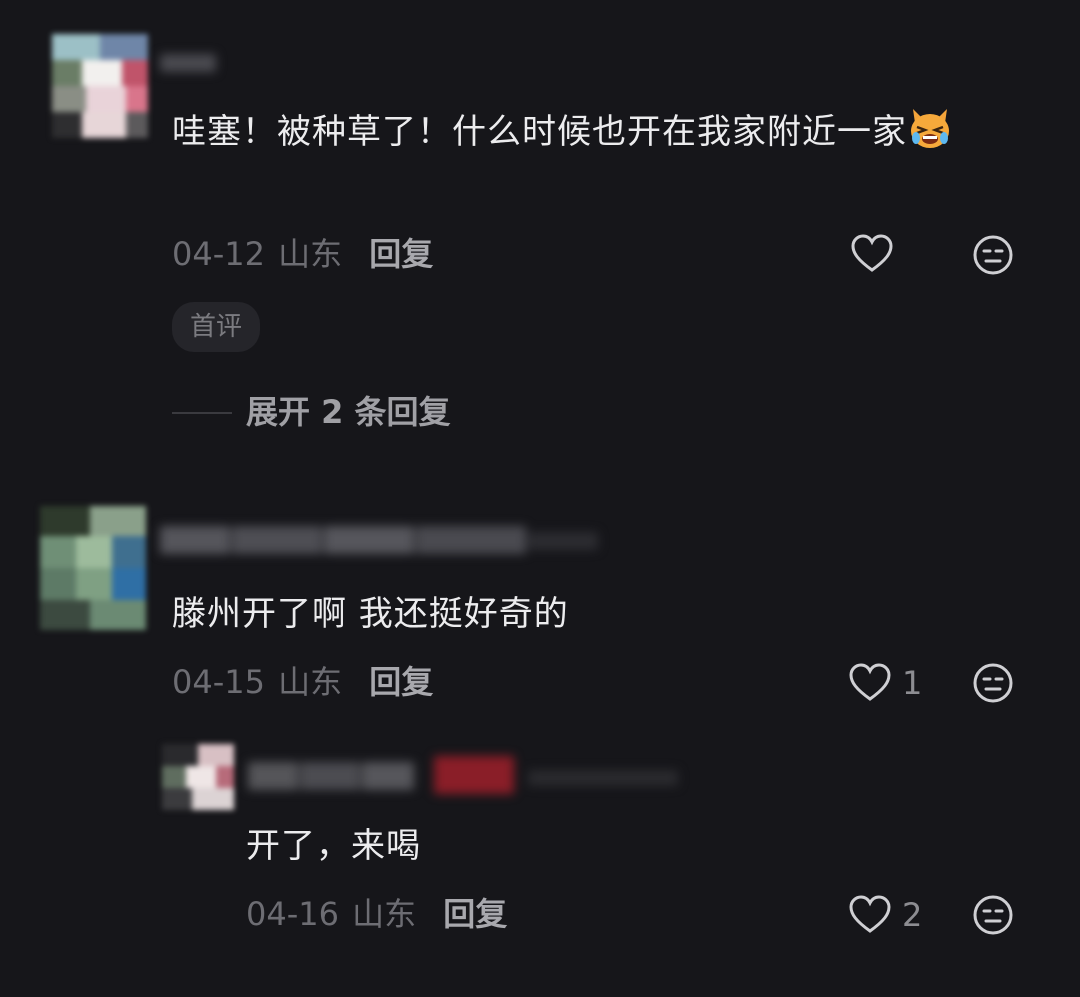 The height and width of the screenshot is (997, 1080). What do you see at coordinates (348, 412) in the screenshot?
I see `expand-replies-button: 展开 2 条回复` at bounding box center [348, 412].